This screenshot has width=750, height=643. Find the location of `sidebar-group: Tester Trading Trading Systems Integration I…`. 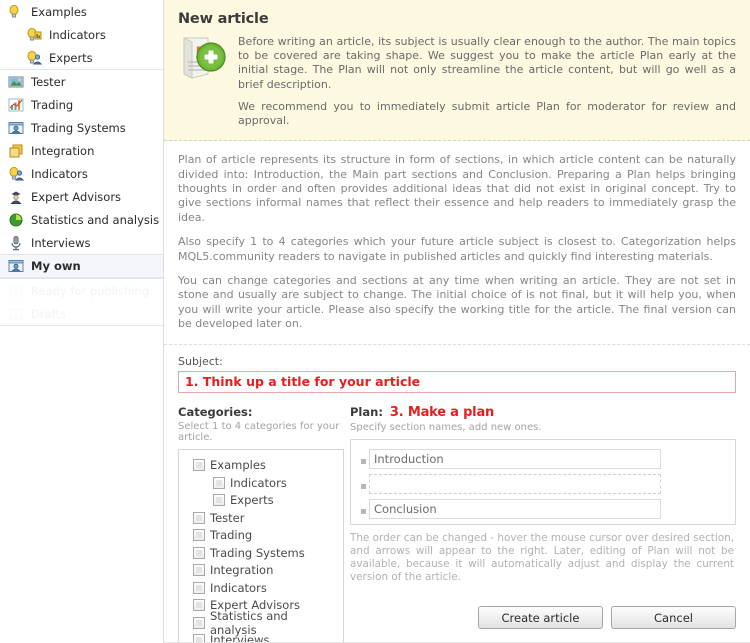

sidebar-group: Tester Trading Trading Systems Integration I… is located at coordinates (81, 174).